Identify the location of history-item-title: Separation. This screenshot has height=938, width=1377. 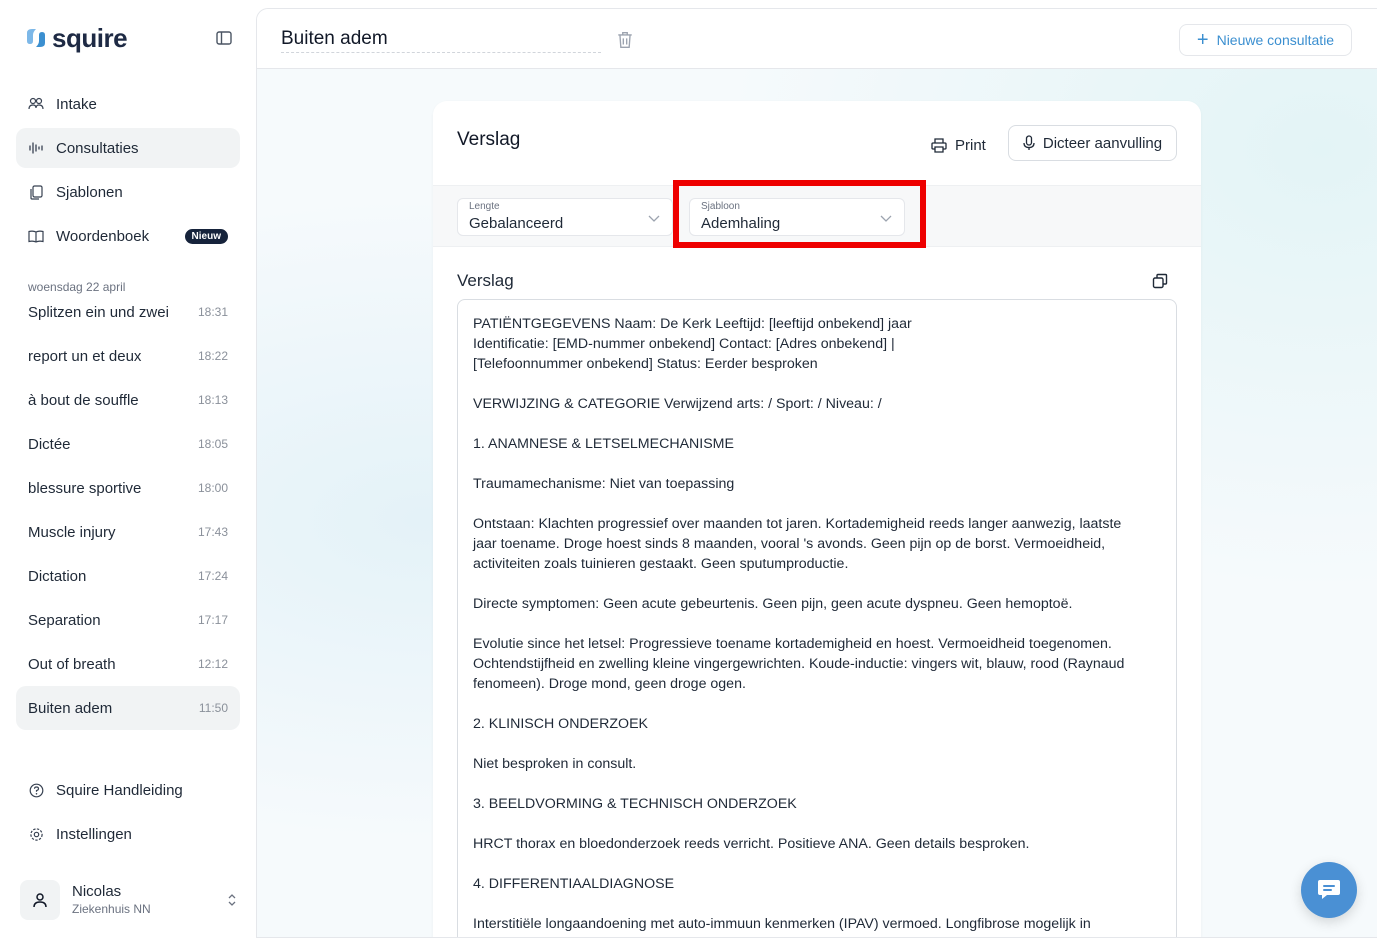
(64, 620).